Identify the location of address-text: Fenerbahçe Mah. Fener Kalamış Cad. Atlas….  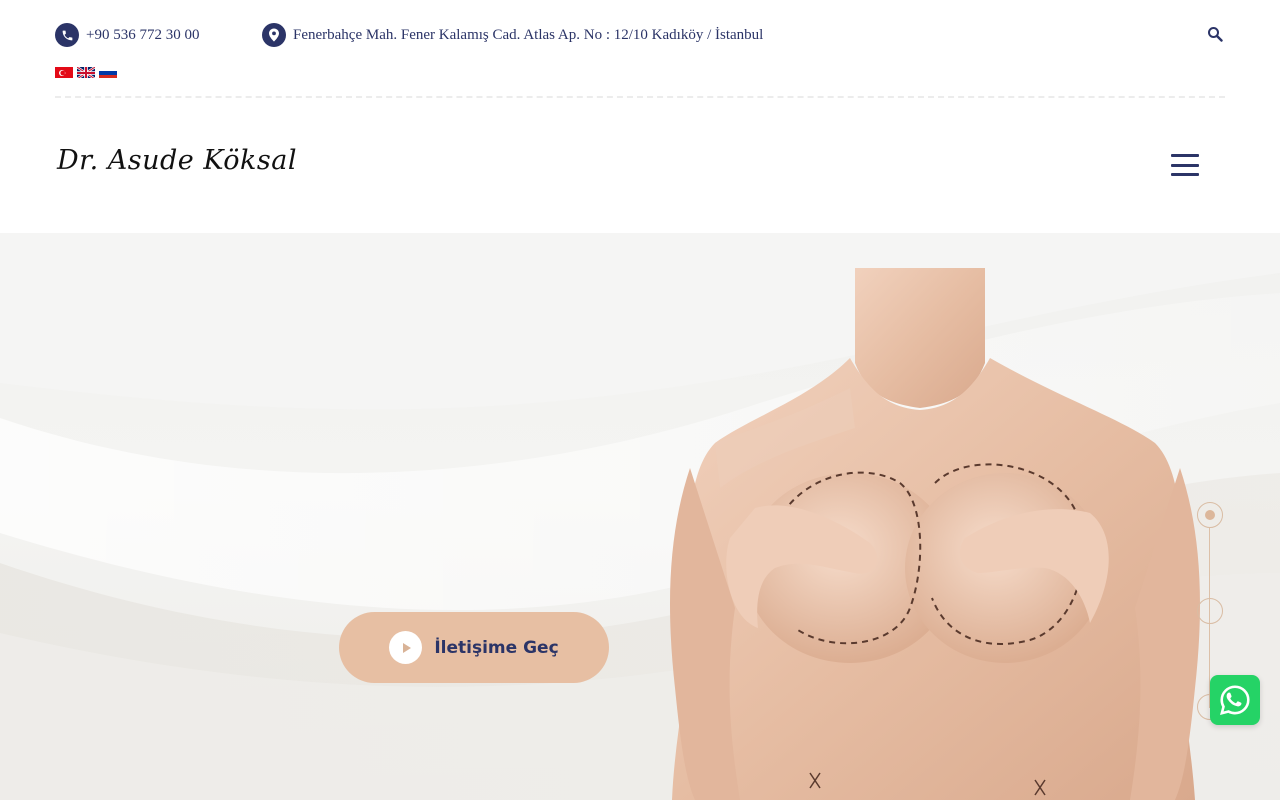
(528, 34).